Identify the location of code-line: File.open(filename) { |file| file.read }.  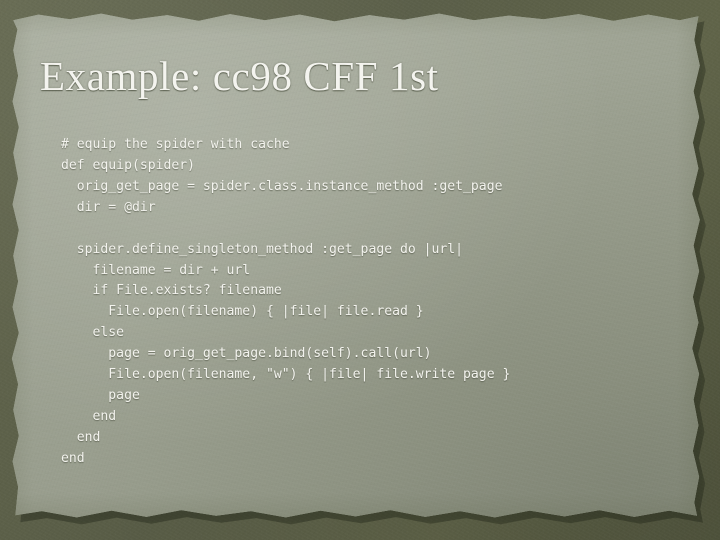
(242, 312).